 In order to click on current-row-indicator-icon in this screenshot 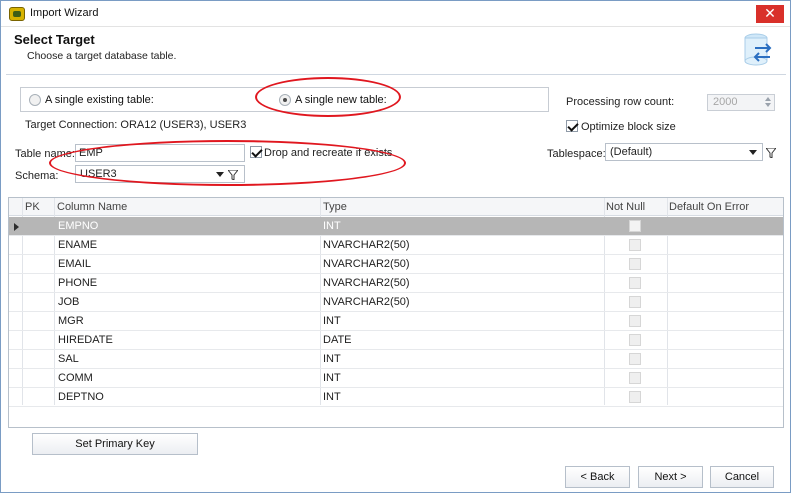, I will do `click(16, 227)`.